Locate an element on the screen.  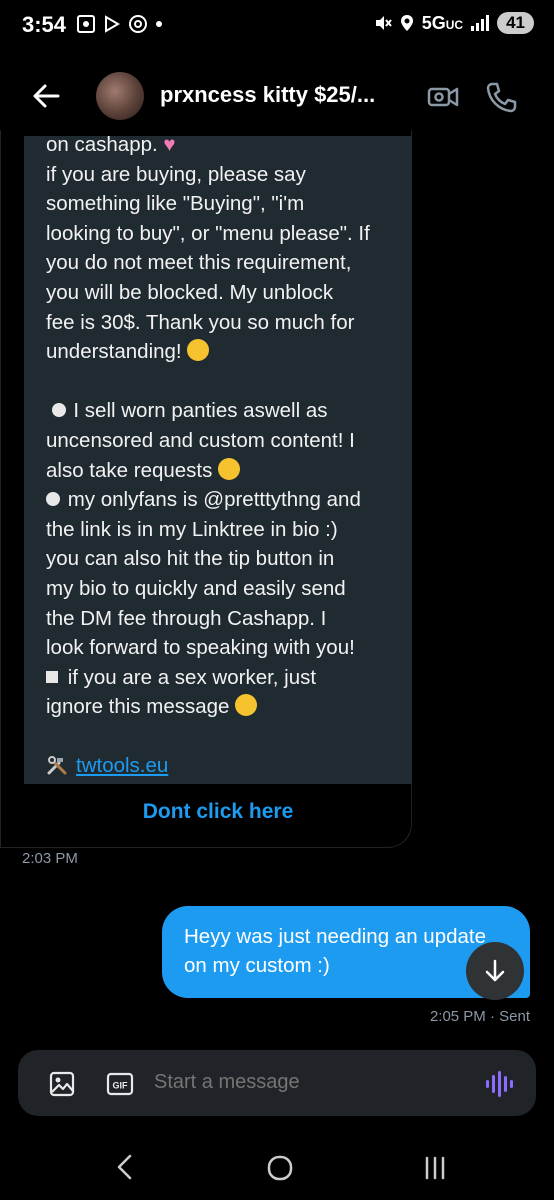
voice-wave-icon is located at coordinates (500, 1084).